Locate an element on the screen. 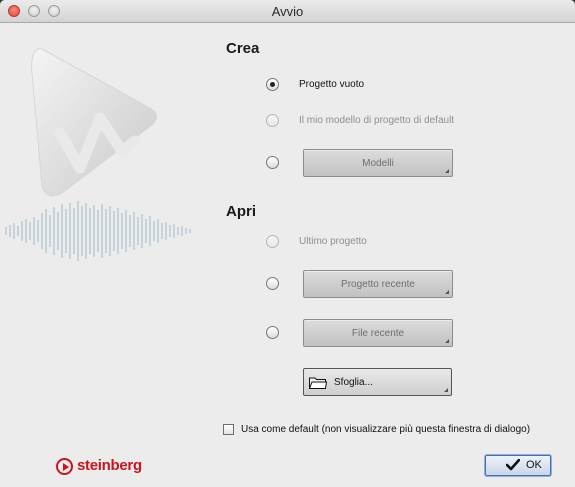  window-title: Avvio is located at coordinates (287, 11).